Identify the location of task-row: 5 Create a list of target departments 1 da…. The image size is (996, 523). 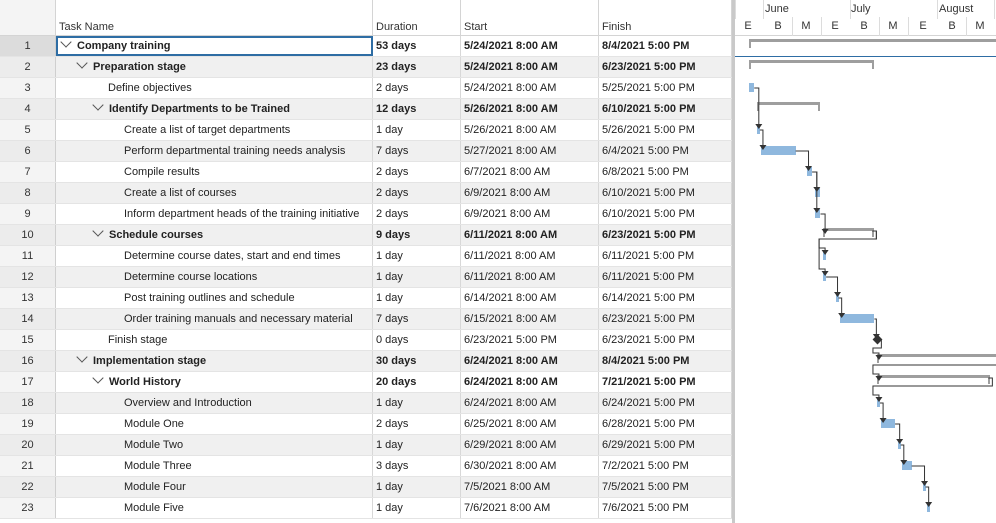
(366, 130).